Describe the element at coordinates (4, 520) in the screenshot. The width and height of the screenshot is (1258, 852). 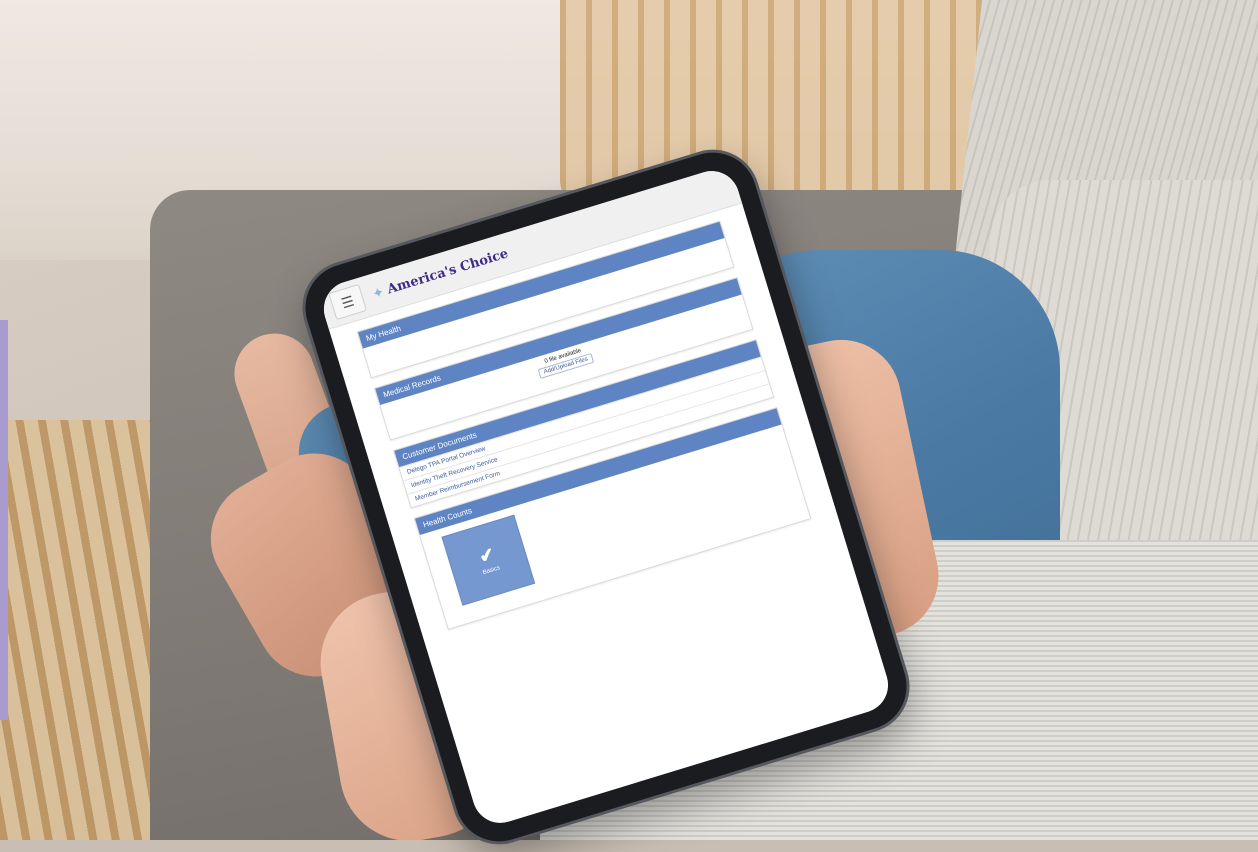
I see `accent-bar` at that location.